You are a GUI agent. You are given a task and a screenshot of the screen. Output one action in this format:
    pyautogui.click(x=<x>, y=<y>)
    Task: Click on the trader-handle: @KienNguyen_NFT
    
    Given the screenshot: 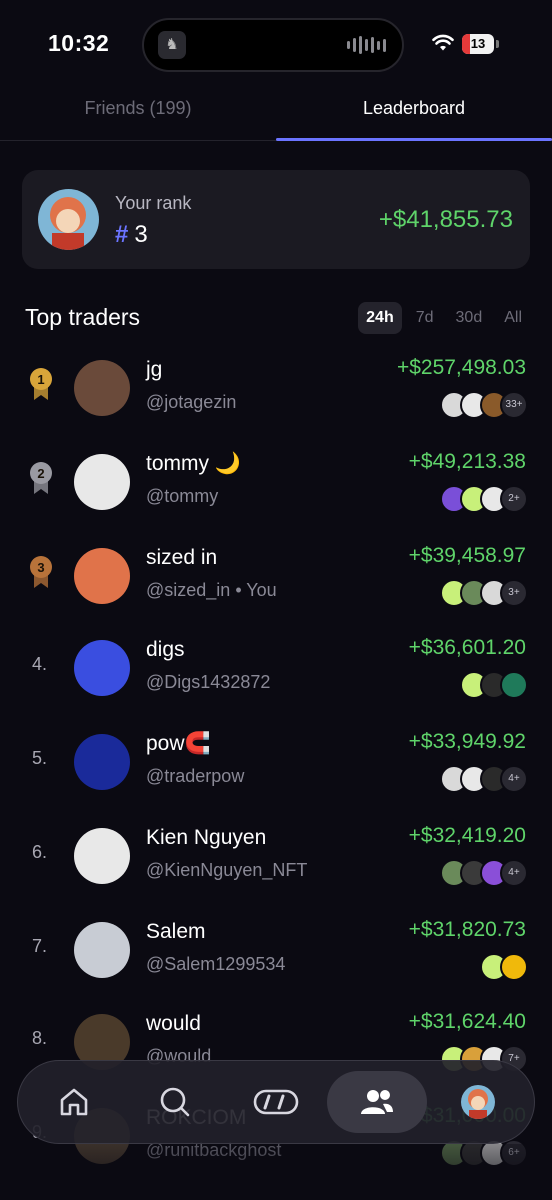 What is the action you would take?
    pyautogui.click(x=227, y=870)
    